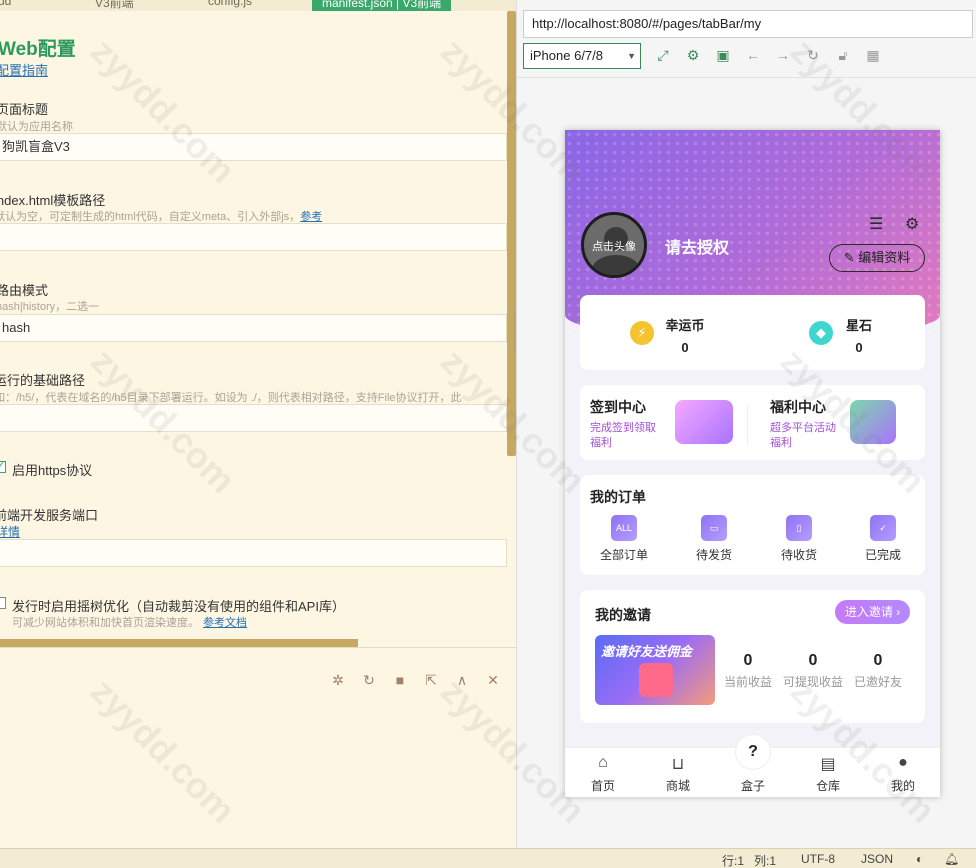  Describe the element at coordinates (415, 680) in the screenshot. I see `console-toolbar: ✲ ↻ ■ ⇱ ∧ ✕` at that location.